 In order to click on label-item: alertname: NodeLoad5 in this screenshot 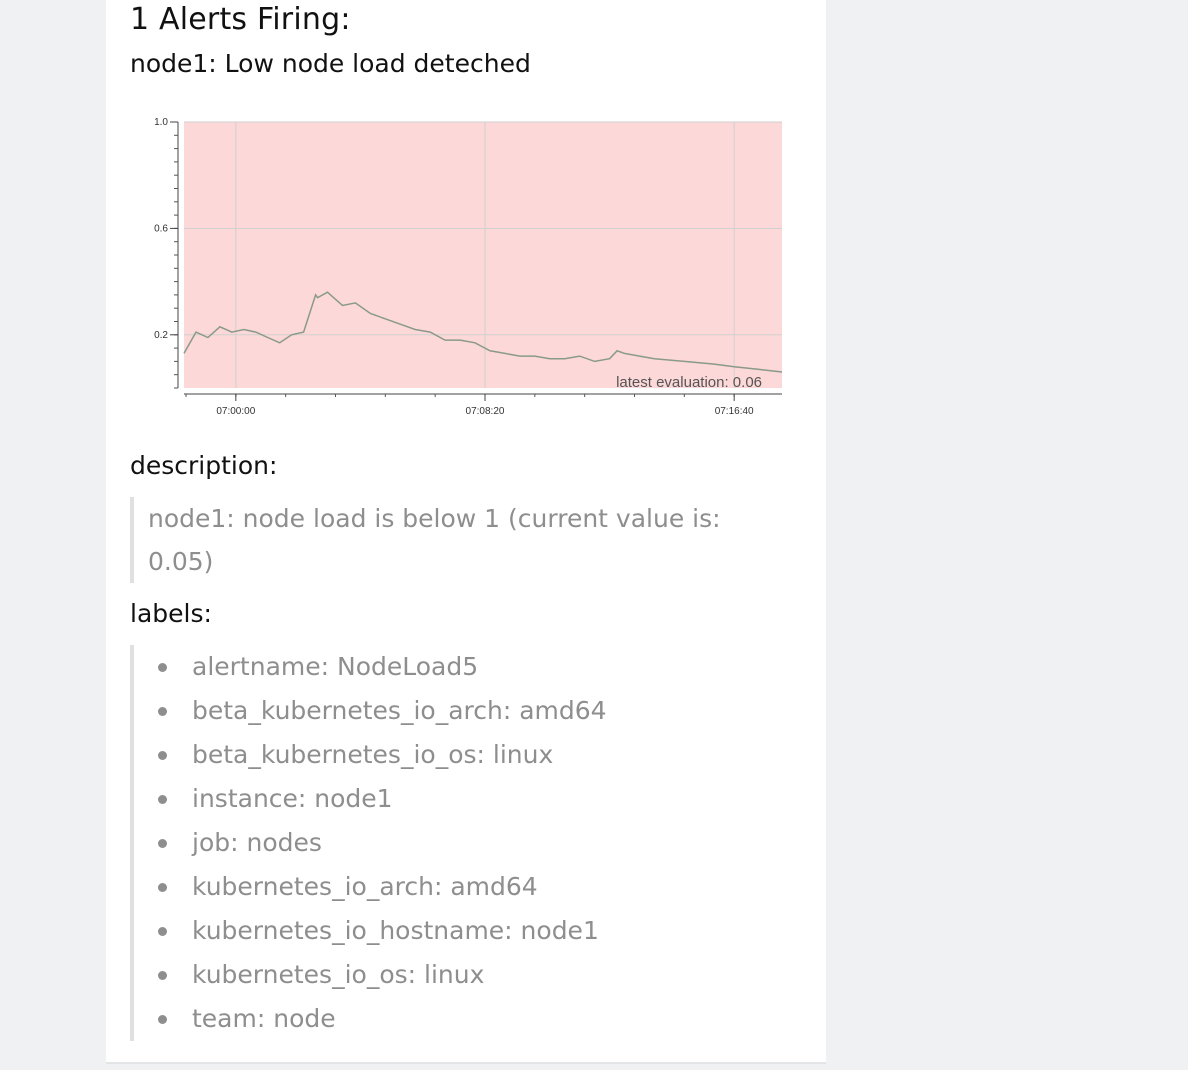, I will do `click(444, 667)`.